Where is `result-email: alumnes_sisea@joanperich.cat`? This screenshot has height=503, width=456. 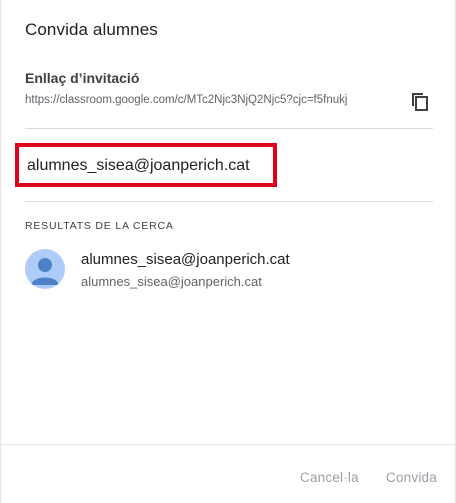 result-email: alumnes_sisea@joanperich.cat is located at coordinates (171, 281).